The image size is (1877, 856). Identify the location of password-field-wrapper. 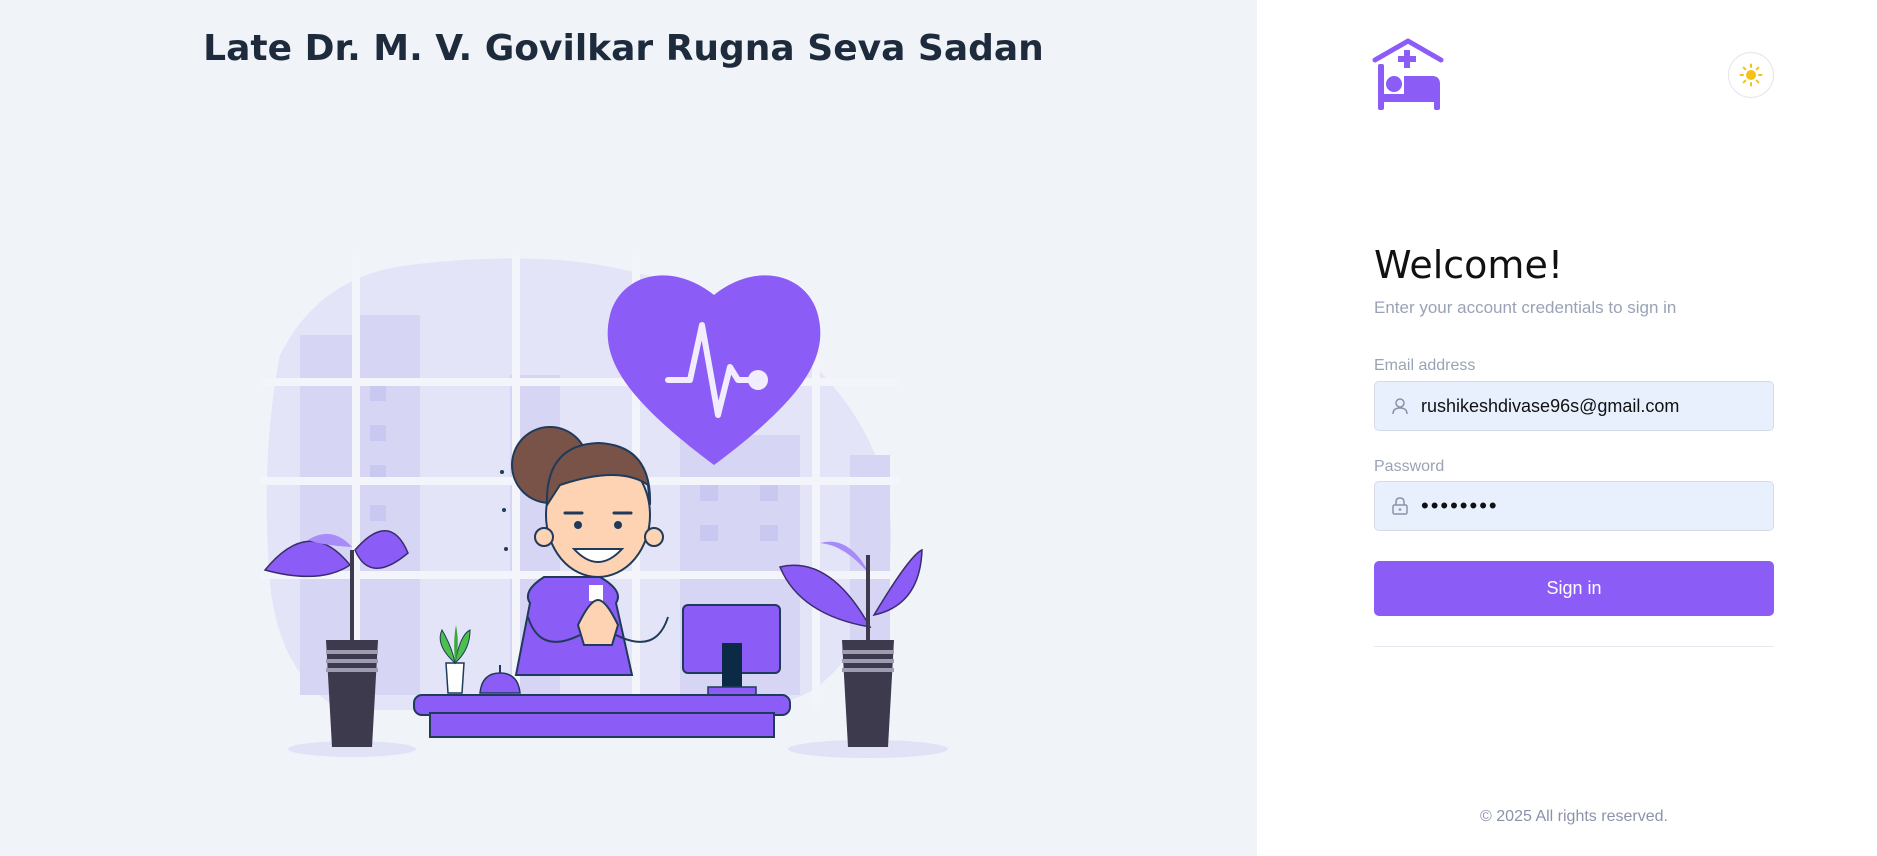
(1574, 506).